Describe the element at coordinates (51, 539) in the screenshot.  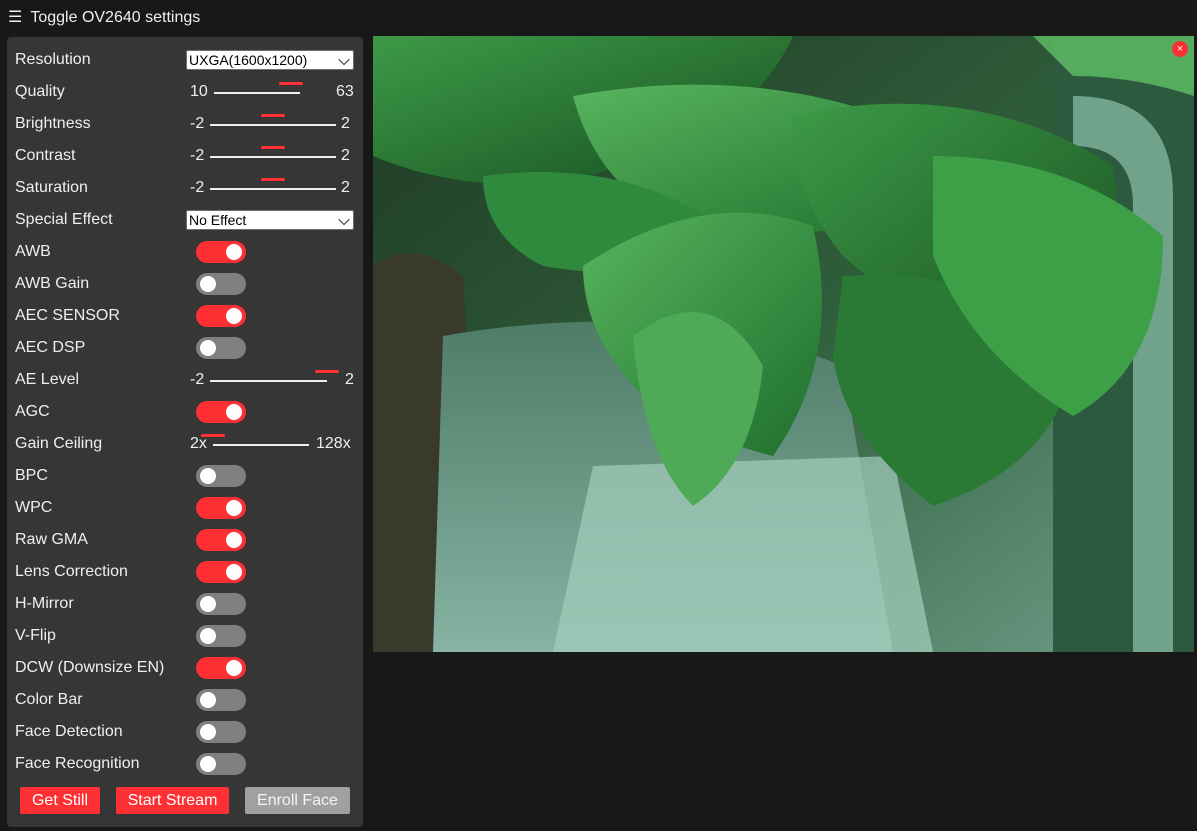
I see `raw-gma-label: Raw GMA` at that location.